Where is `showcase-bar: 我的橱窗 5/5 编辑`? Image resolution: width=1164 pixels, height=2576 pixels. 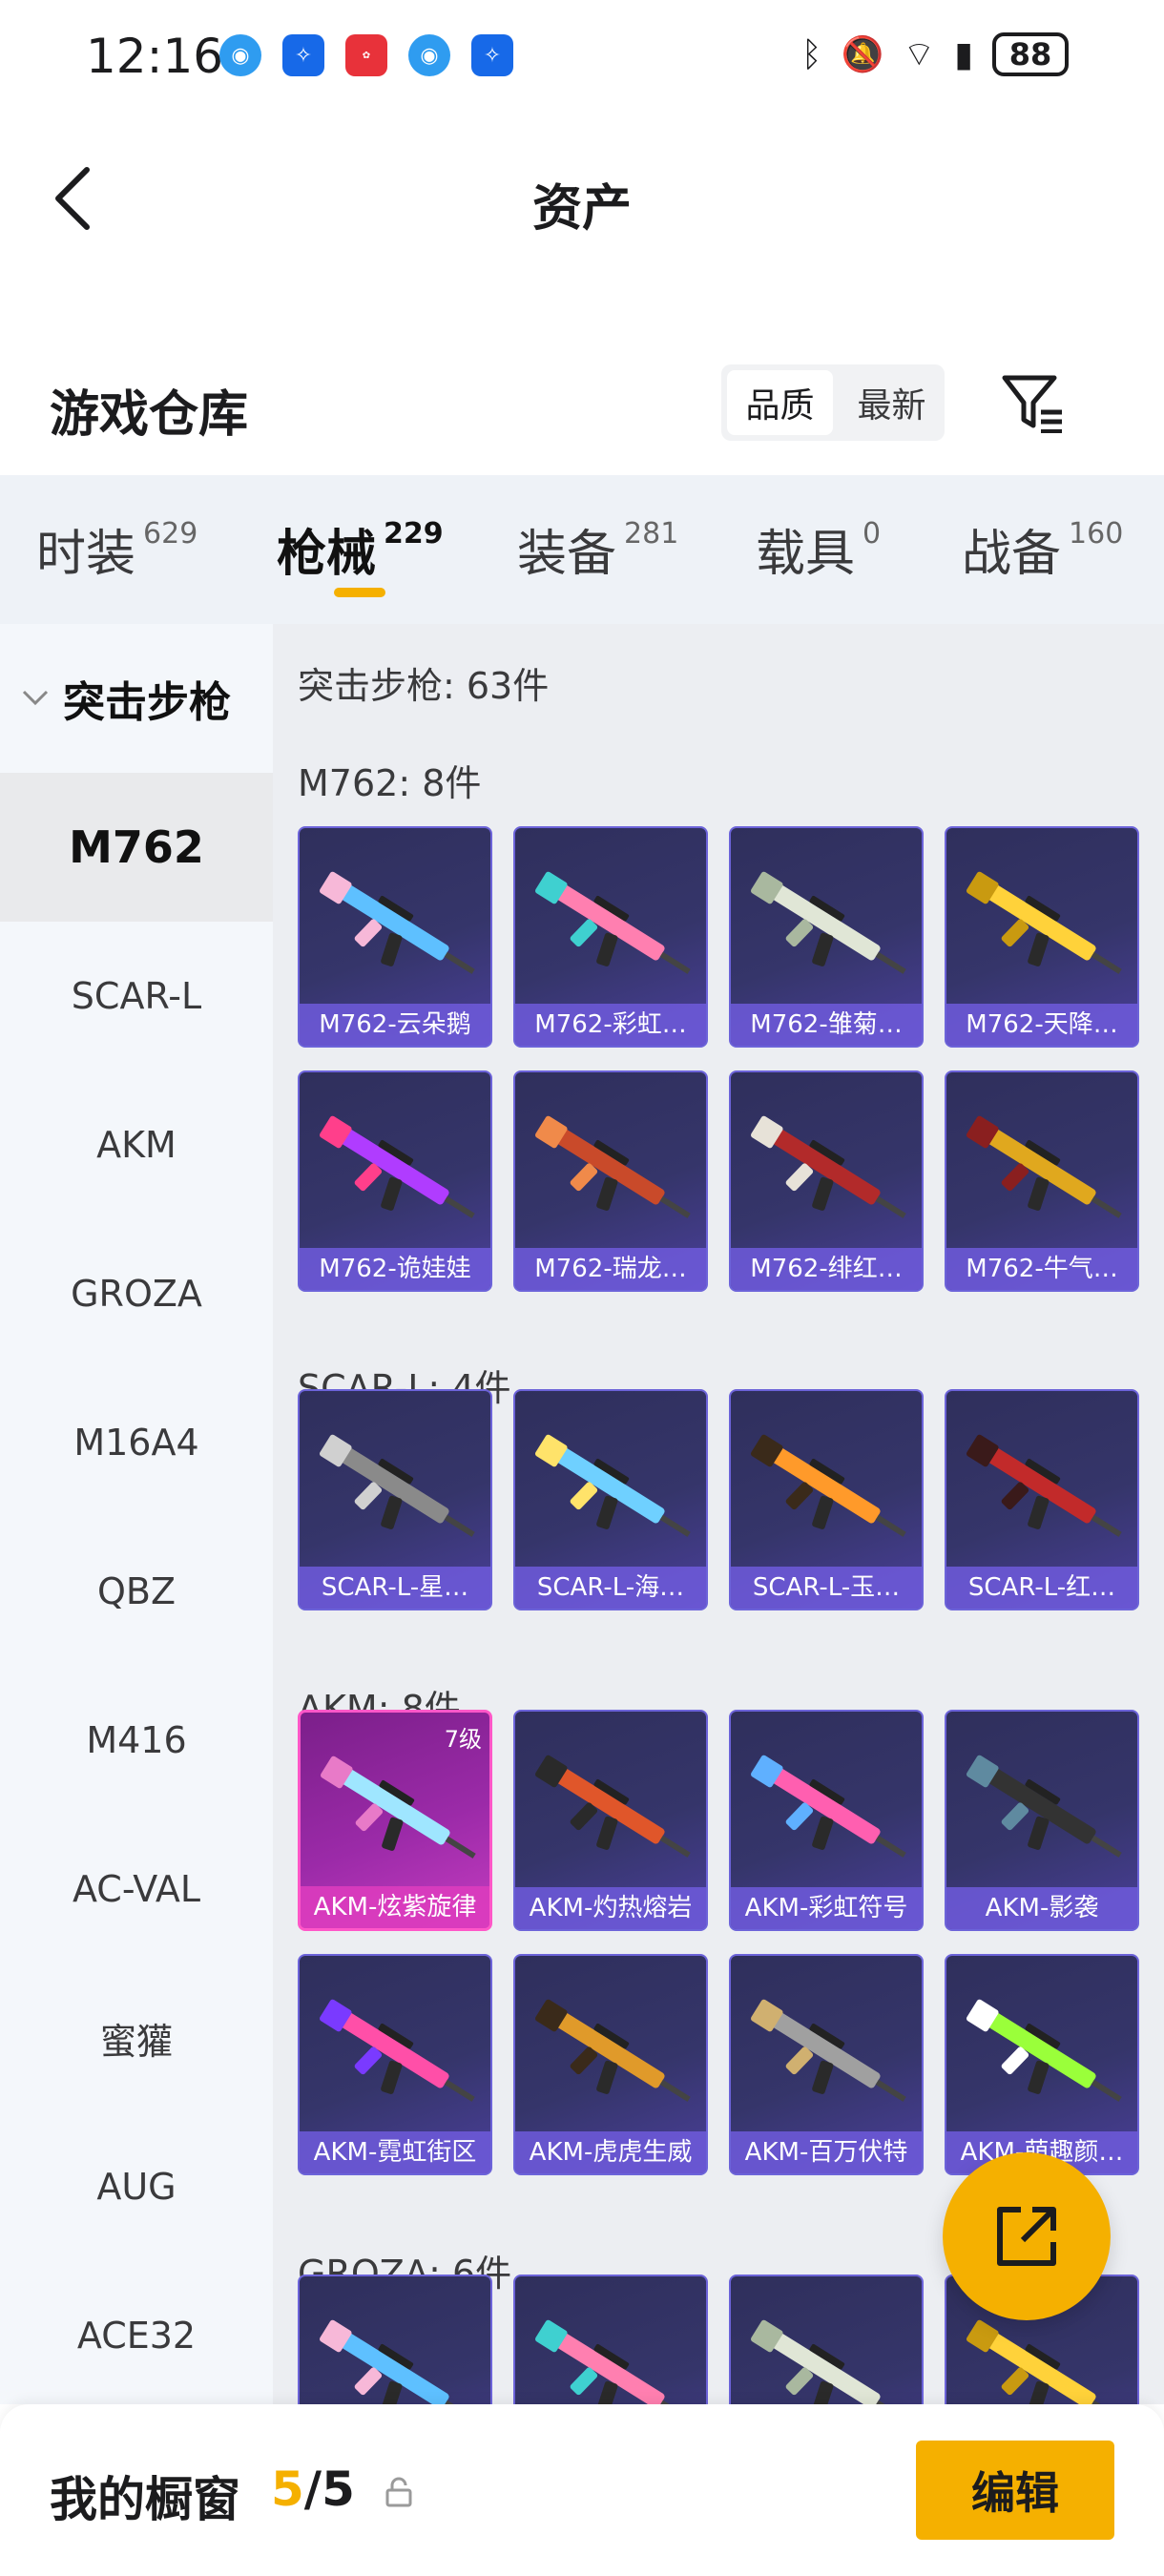
showcase-bar: 我的橱窗 5/5 编辑 is located at coordinates (582, 2490).